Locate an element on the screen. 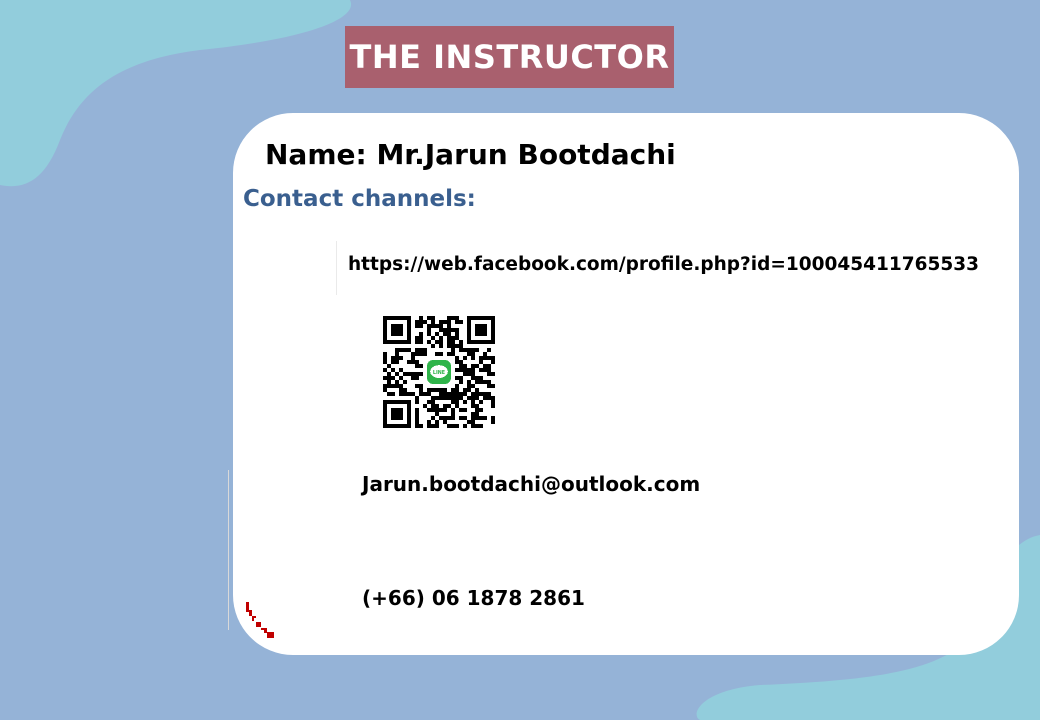 Image resolution: width=1040 pixels, height=720 pixels. phone-icon is located at coordinates (260, 620).